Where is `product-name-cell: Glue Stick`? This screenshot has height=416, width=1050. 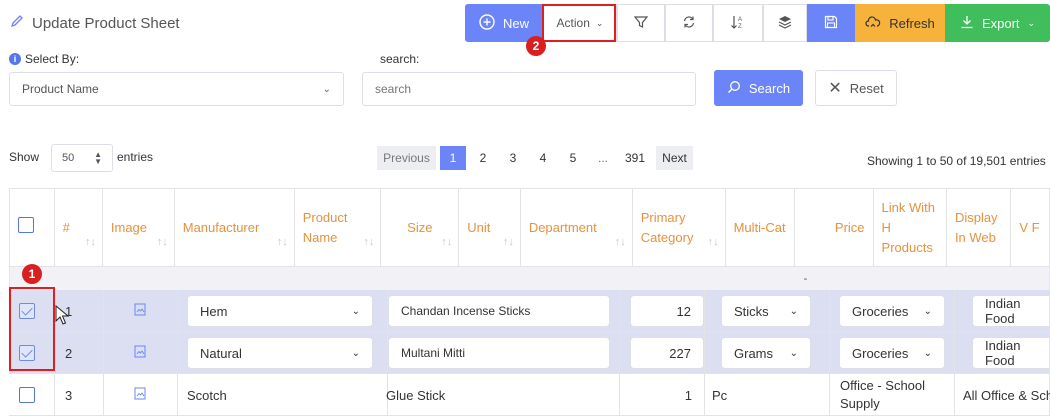 product-name-cell: Glue Stick is located at coordinates (503, 395).